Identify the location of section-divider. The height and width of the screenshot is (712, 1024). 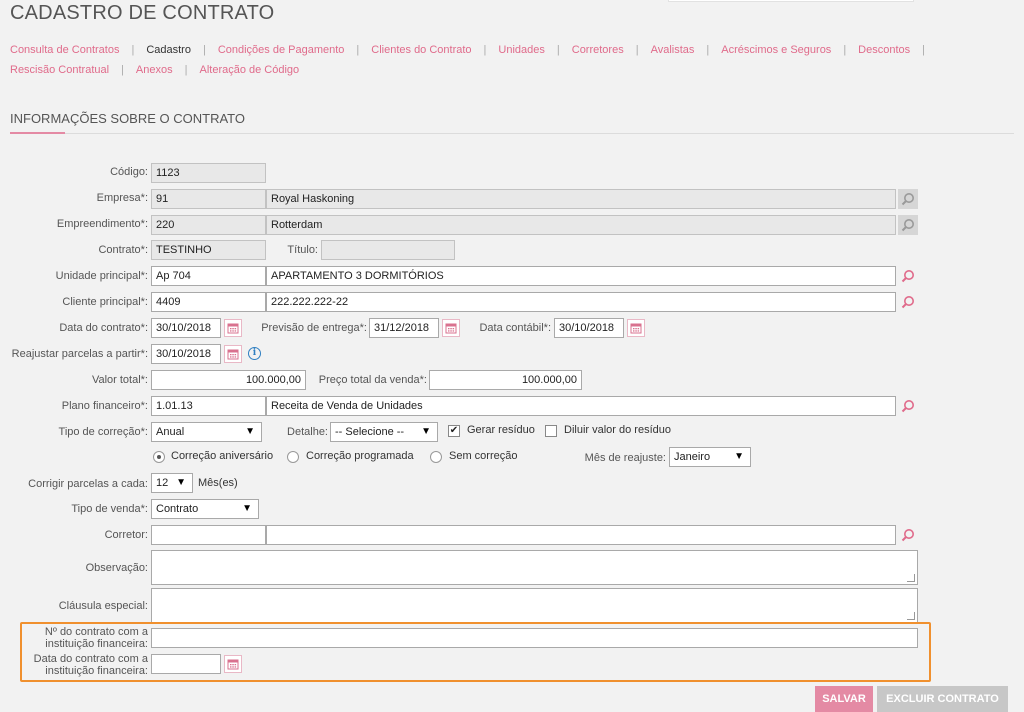
(512, 133).